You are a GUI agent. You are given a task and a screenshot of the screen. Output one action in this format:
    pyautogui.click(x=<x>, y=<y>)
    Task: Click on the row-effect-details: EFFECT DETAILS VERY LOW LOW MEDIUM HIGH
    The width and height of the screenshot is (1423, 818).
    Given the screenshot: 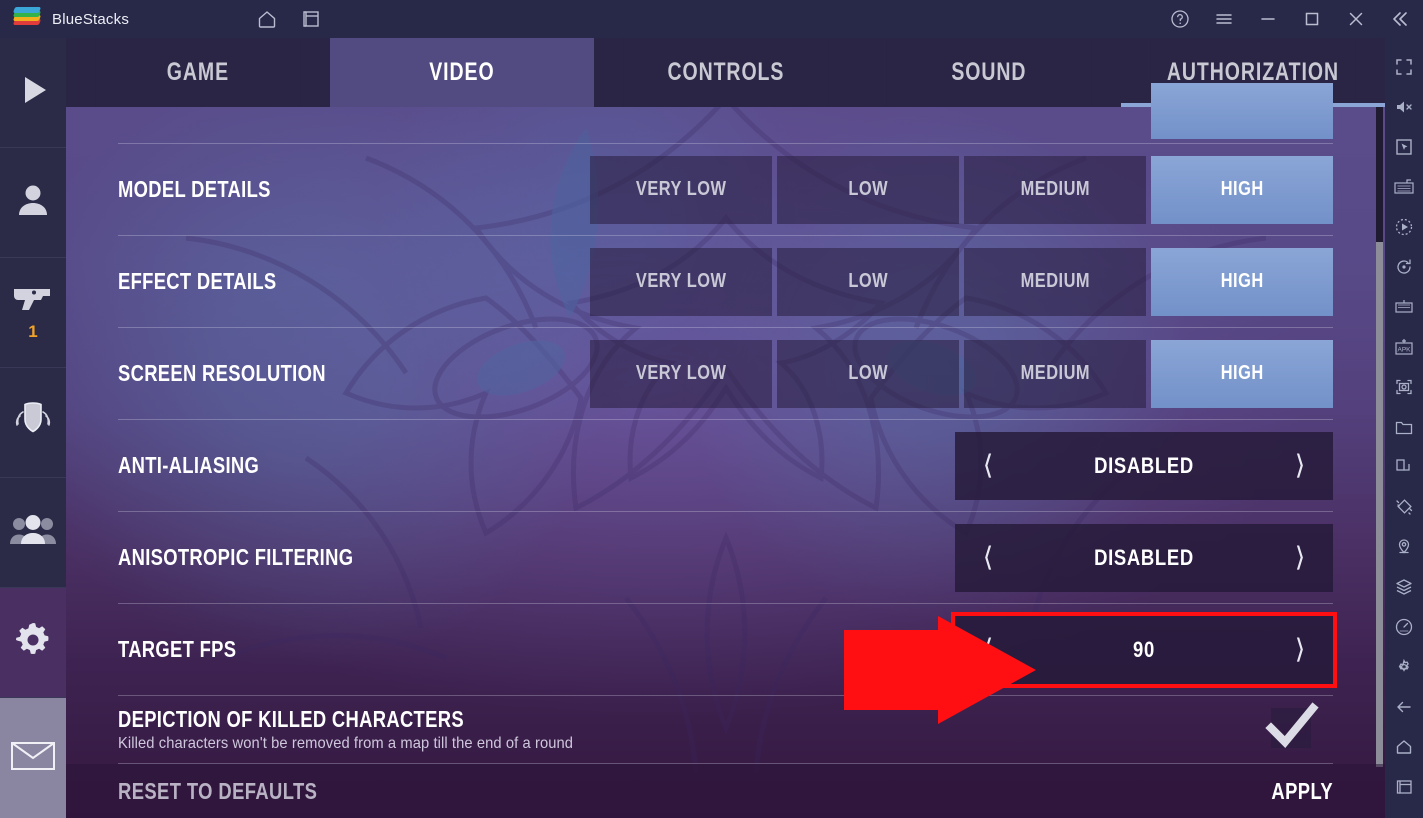 What is the action you would take?
    pyautogui.click(x=725, y=282)
    